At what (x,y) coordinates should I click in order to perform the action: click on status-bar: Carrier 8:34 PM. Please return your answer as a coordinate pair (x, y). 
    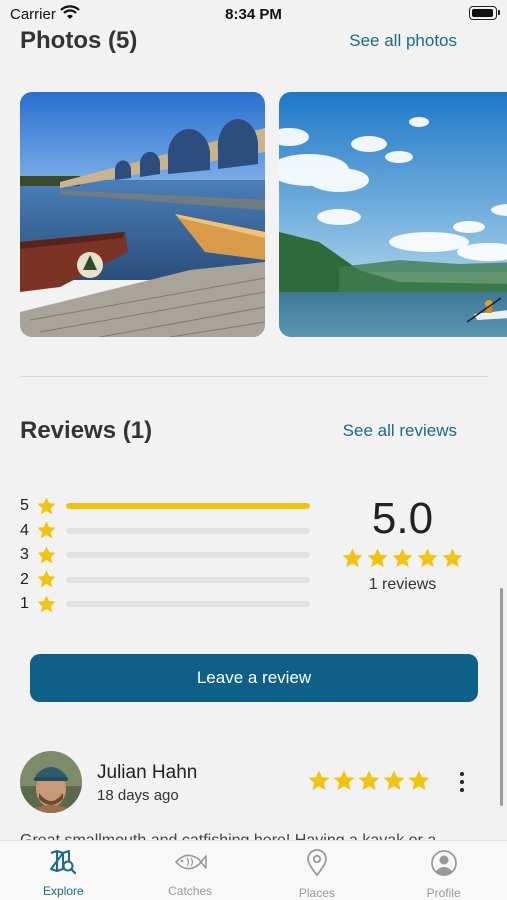
    Looking at the image, I should click on (253, 14).